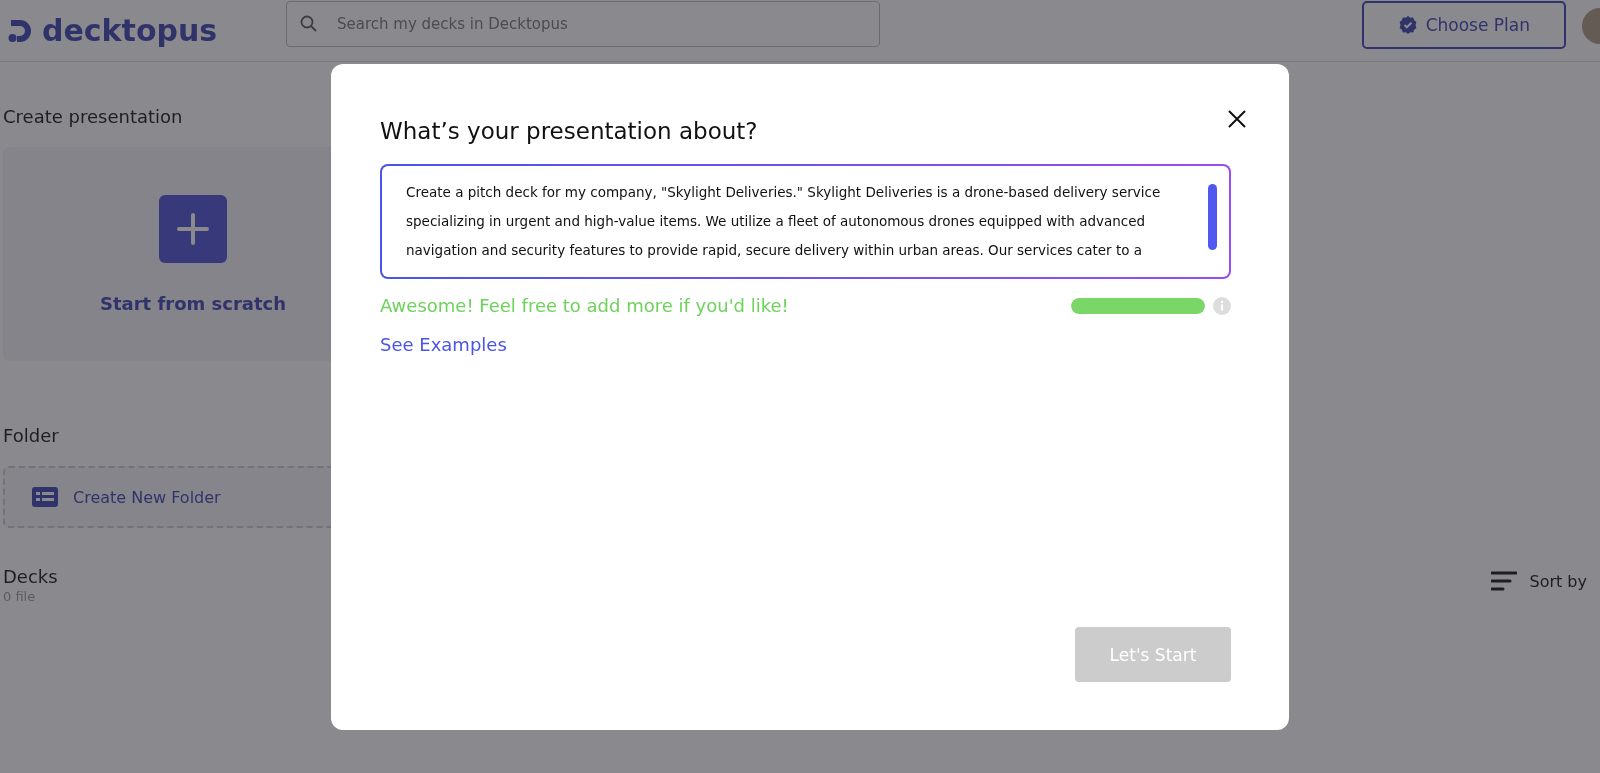 This screenshot has width=1600, height=773. What do you see at coordinates (585, 305) in the screenshot?
I see `feedback-message: Awesome! Feel free to add more if you'd like!` at bounding box center [585, 305].